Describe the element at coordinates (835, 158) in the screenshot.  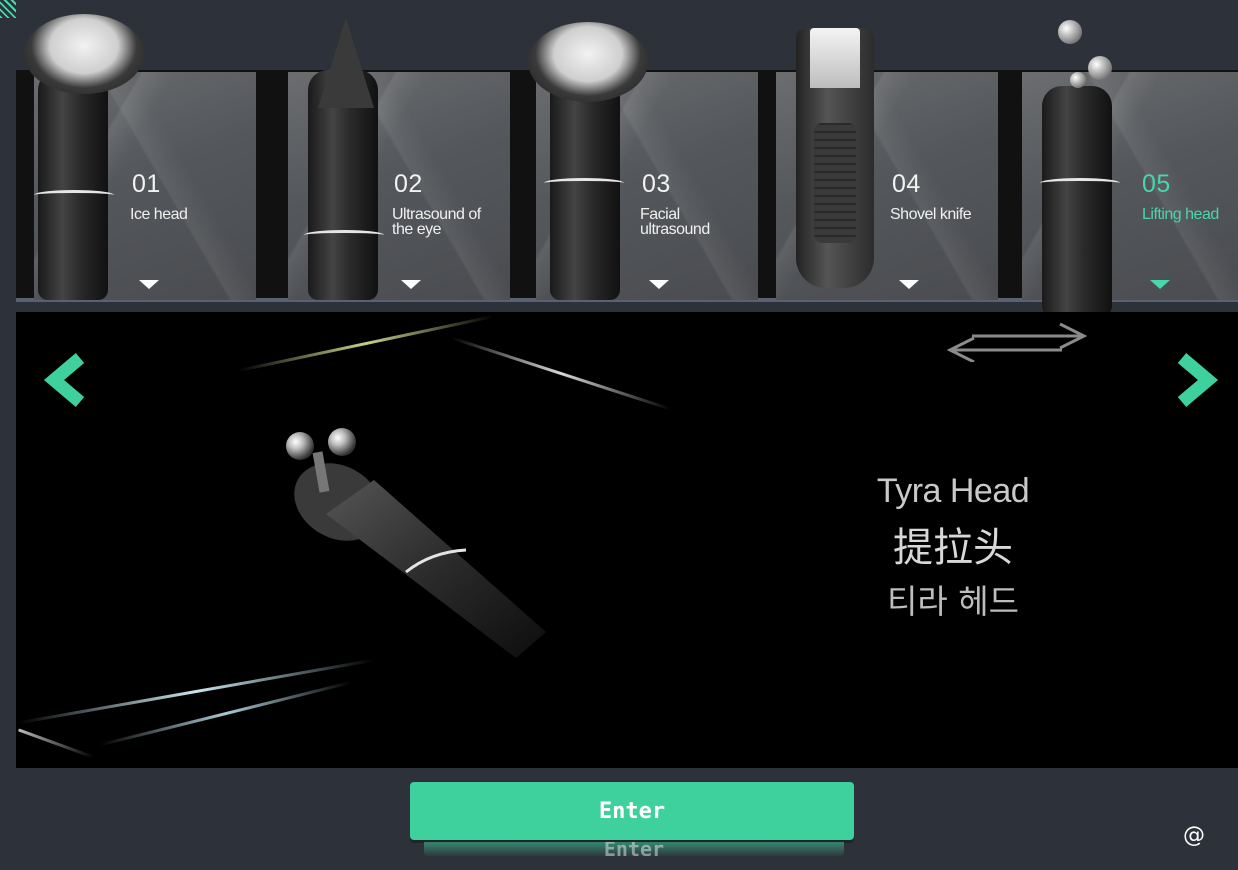
I see `shovel-knife-icon` at that location.